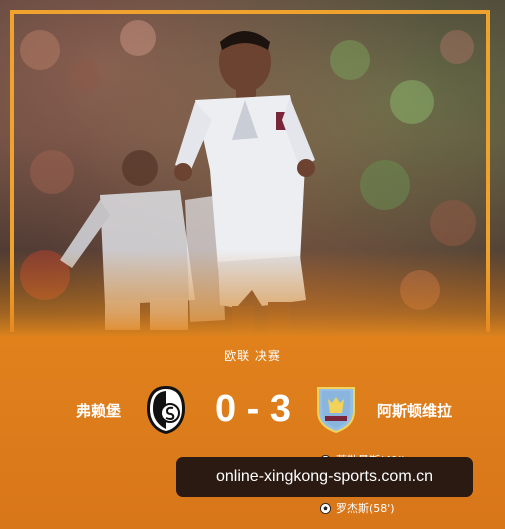 Image resolution: width=505 pixels, height=529 pixels. I want to click on away-team-name: 阿斯顿维拉, so click(415, 411).